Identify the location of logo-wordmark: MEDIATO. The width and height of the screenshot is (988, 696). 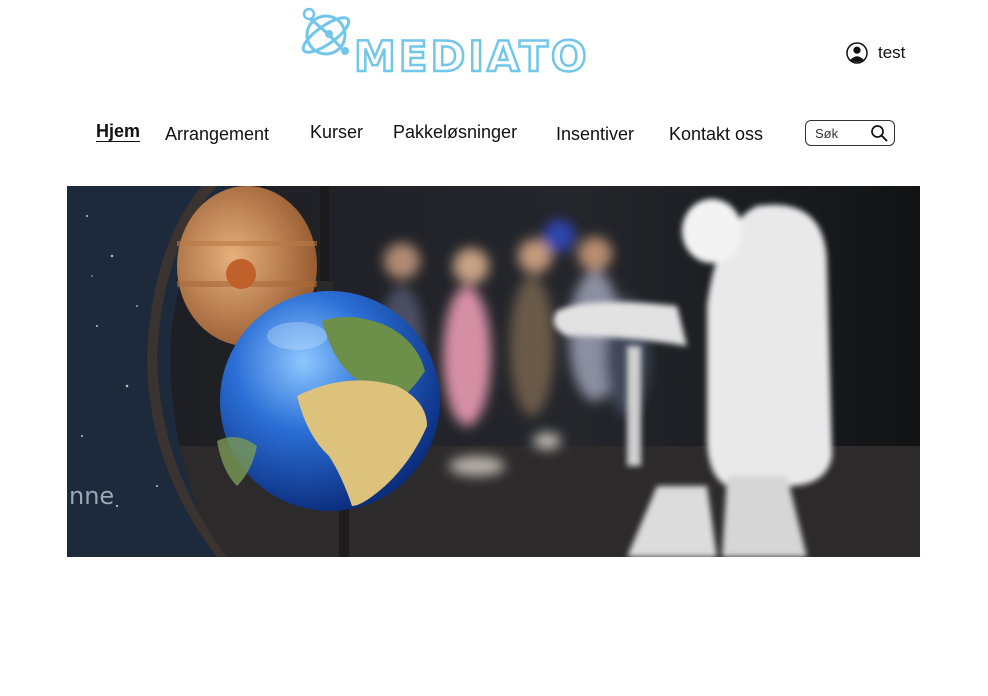
(471, 56).